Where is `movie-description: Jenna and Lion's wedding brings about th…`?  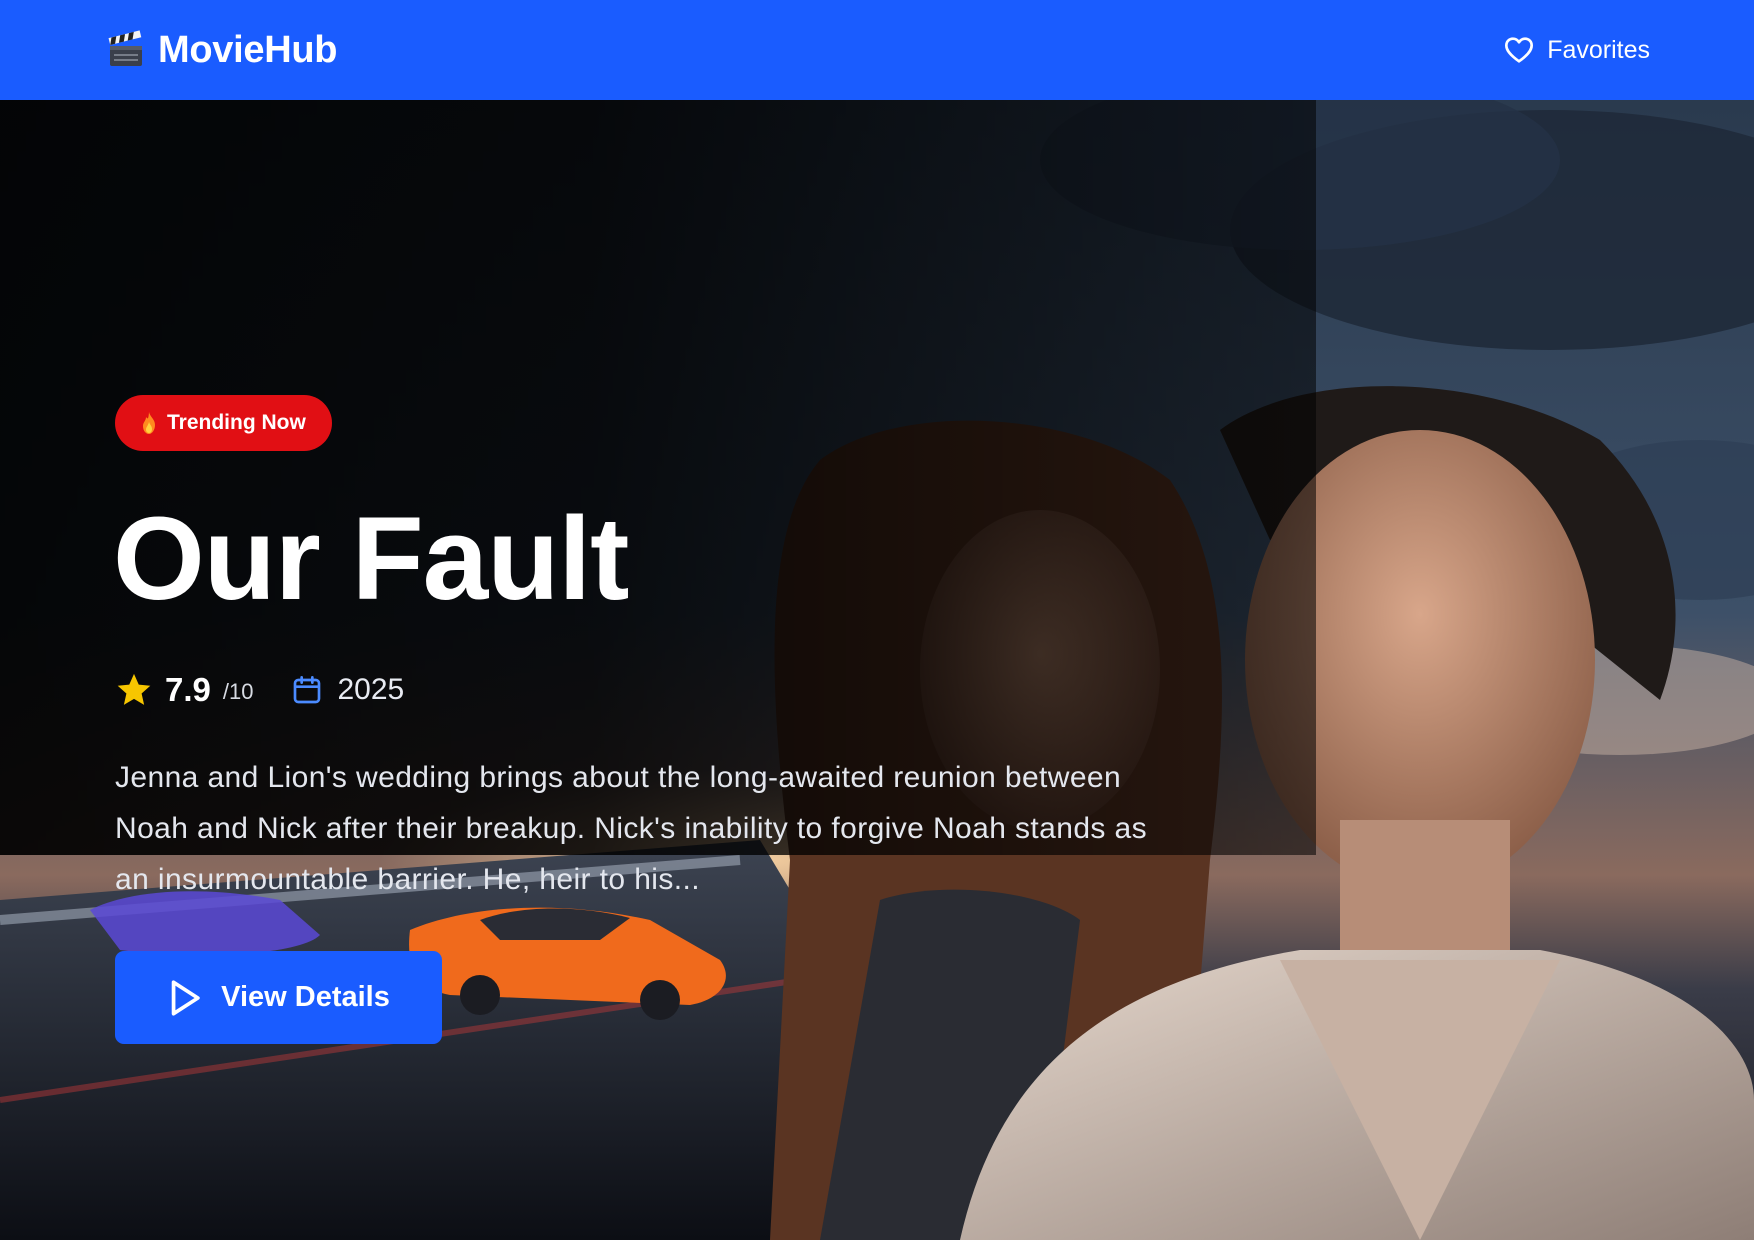
movie-description: Jenna and Lion's wedding brings about th… is located at coordinates (631, 828).